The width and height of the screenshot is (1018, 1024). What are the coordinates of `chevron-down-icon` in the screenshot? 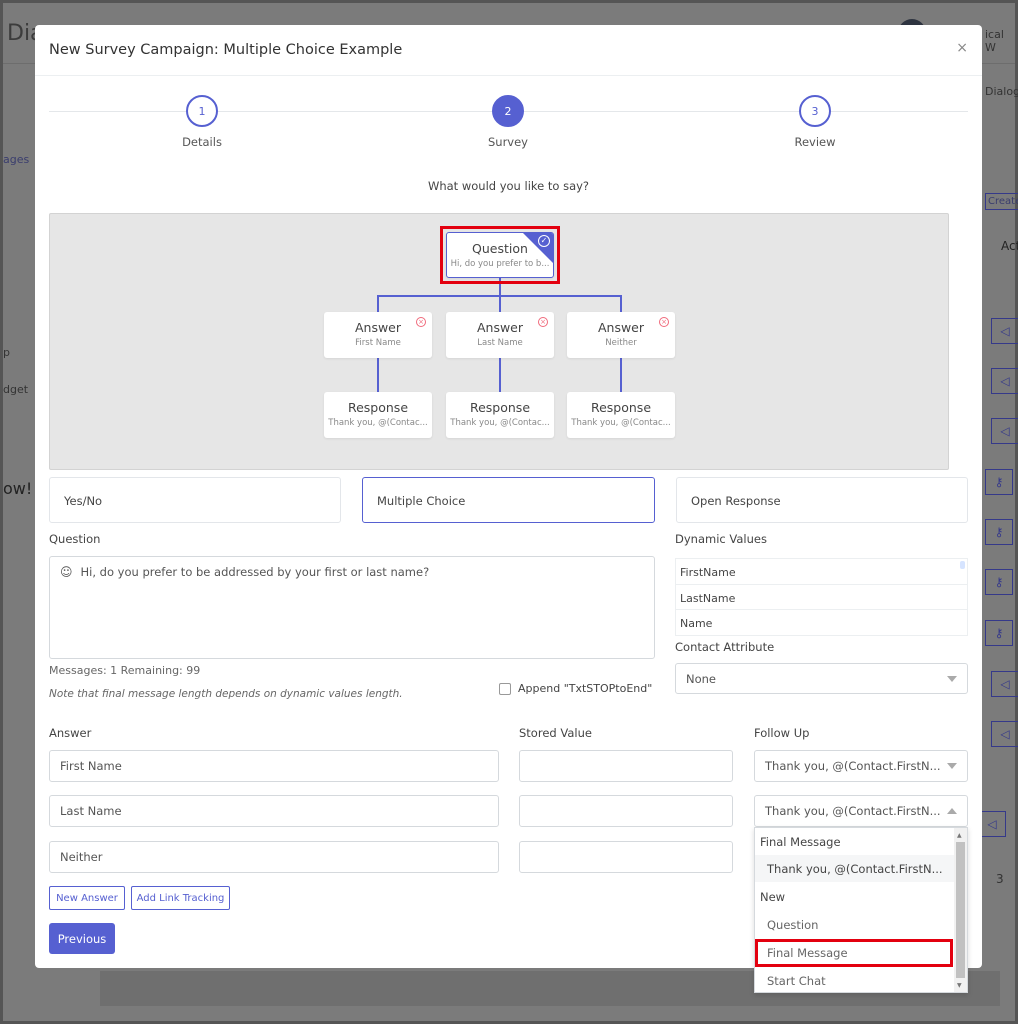 It's located at (952, 678).